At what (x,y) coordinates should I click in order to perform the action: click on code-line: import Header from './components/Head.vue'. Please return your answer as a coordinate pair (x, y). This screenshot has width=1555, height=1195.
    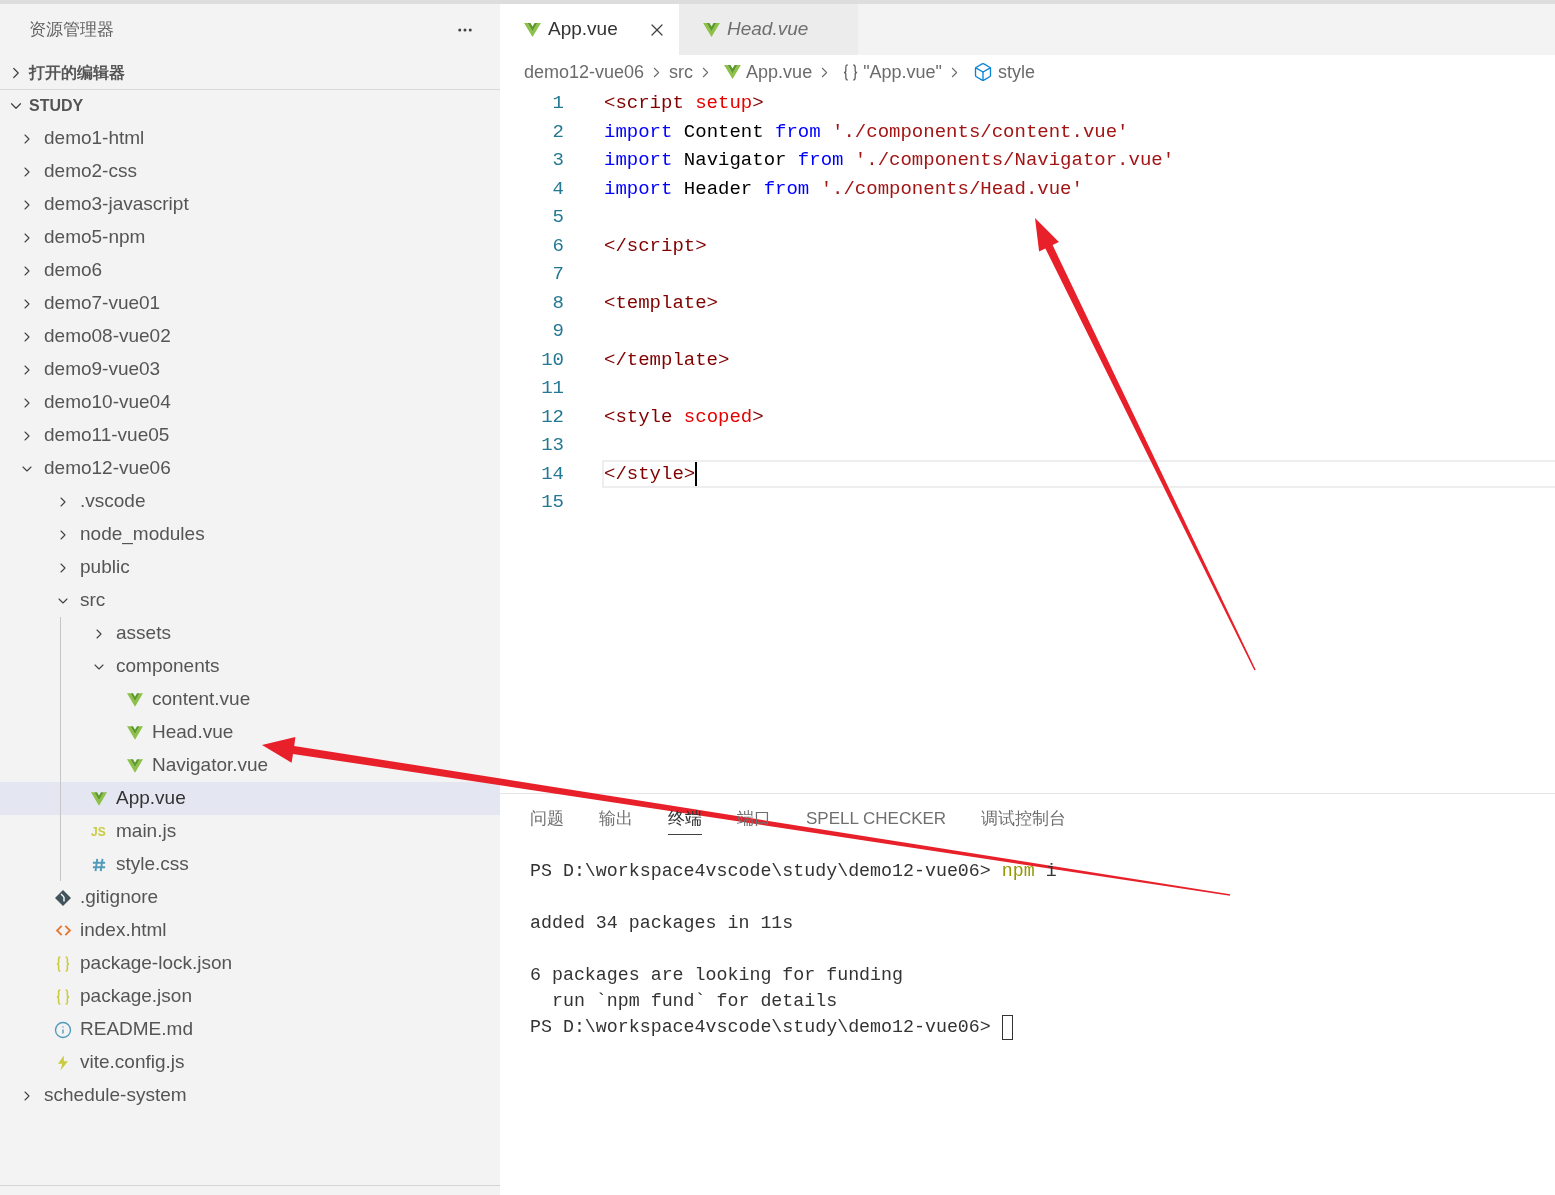
    Looking at the image, I should click on (843, 188).